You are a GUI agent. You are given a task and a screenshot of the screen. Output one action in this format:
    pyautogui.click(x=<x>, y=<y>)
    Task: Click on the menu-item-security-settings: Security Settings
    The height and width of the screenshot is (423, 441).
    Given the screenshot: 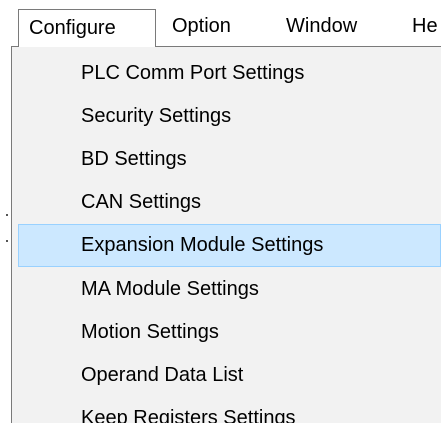 What is the action you would take?
    pyautogui.click(x=229, y=116)
    